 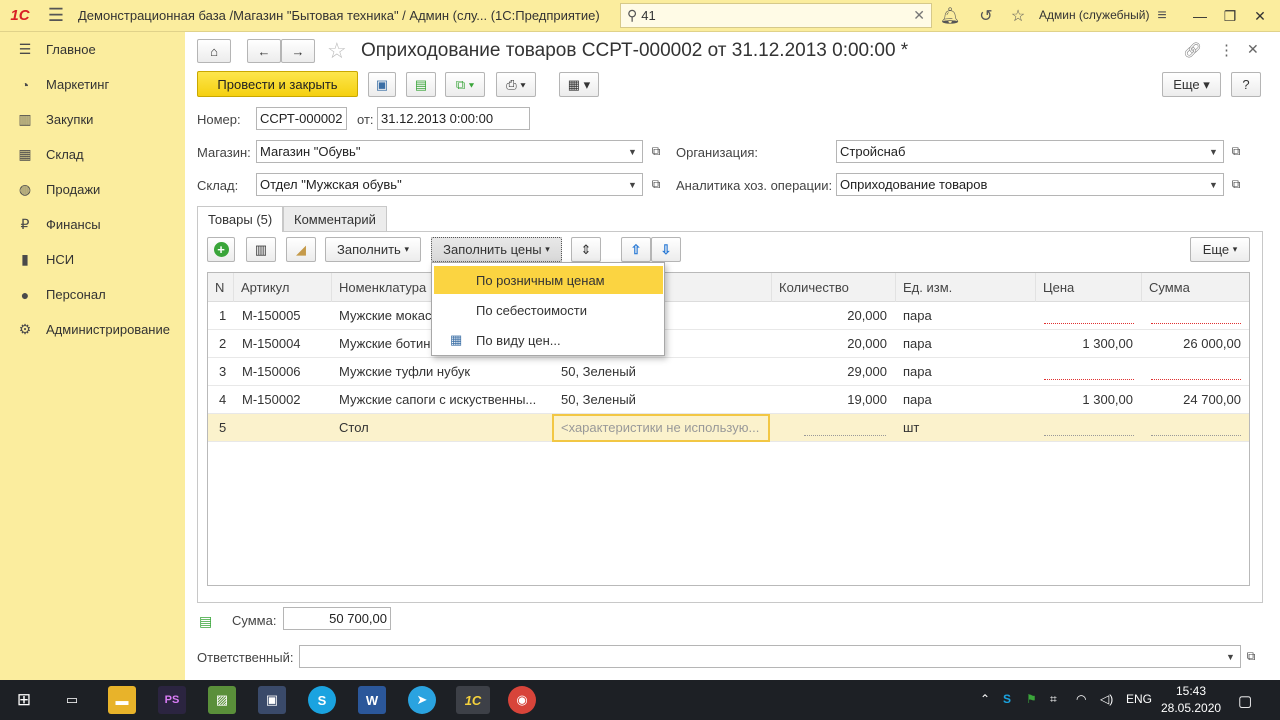 What do you see at coordinates (548, 280) in the screenshot?
I see `menu-item-retail-prices: По розничным ценам` at bounding box center [548, 280].